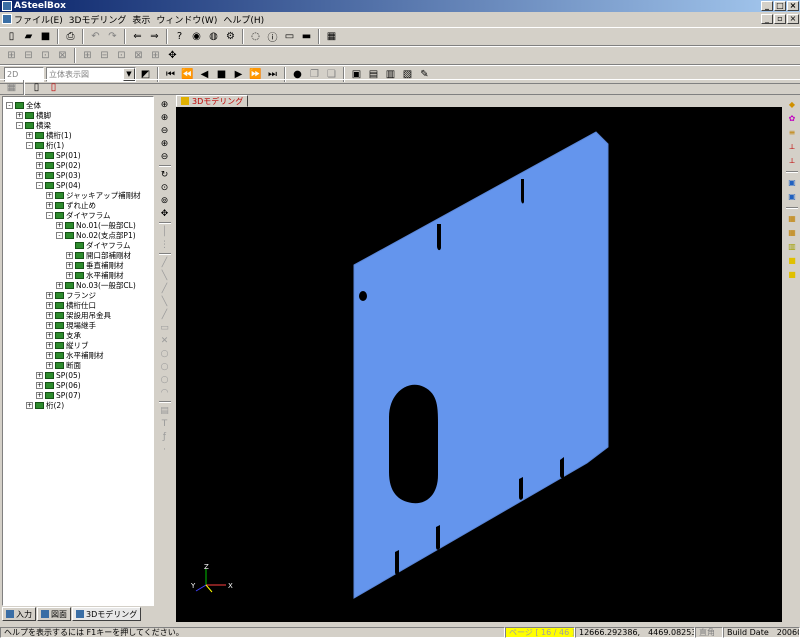  Describe the element at coordinates (33, 125) in the screenshot. I see `tree-node: - 横梁` at that location.